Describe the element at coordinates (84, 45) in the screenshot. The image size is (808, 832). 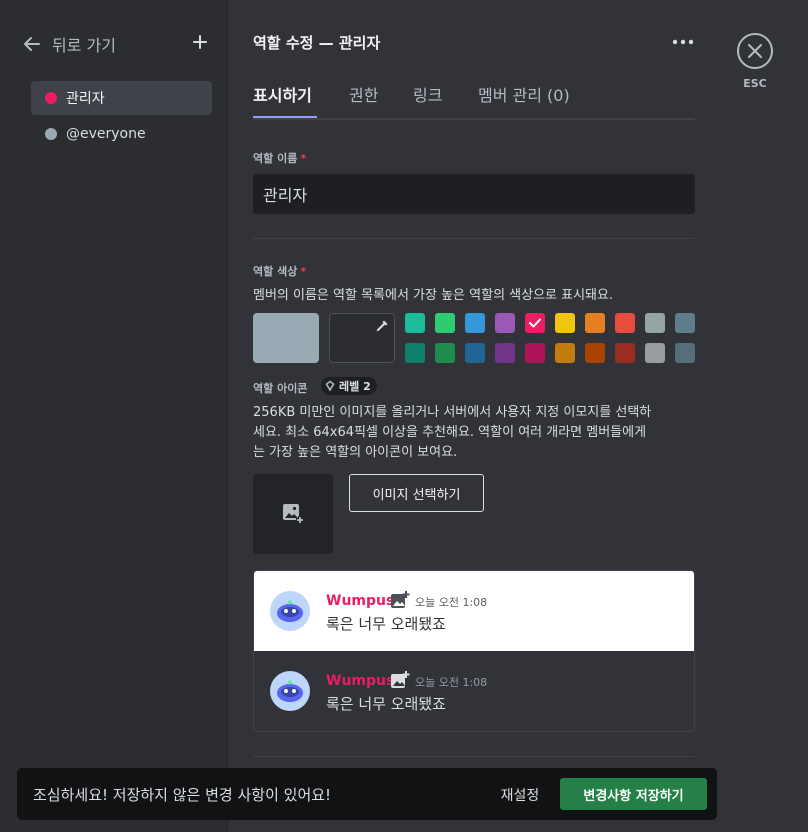
I see `back-label: 뒤로 가기` at that location.